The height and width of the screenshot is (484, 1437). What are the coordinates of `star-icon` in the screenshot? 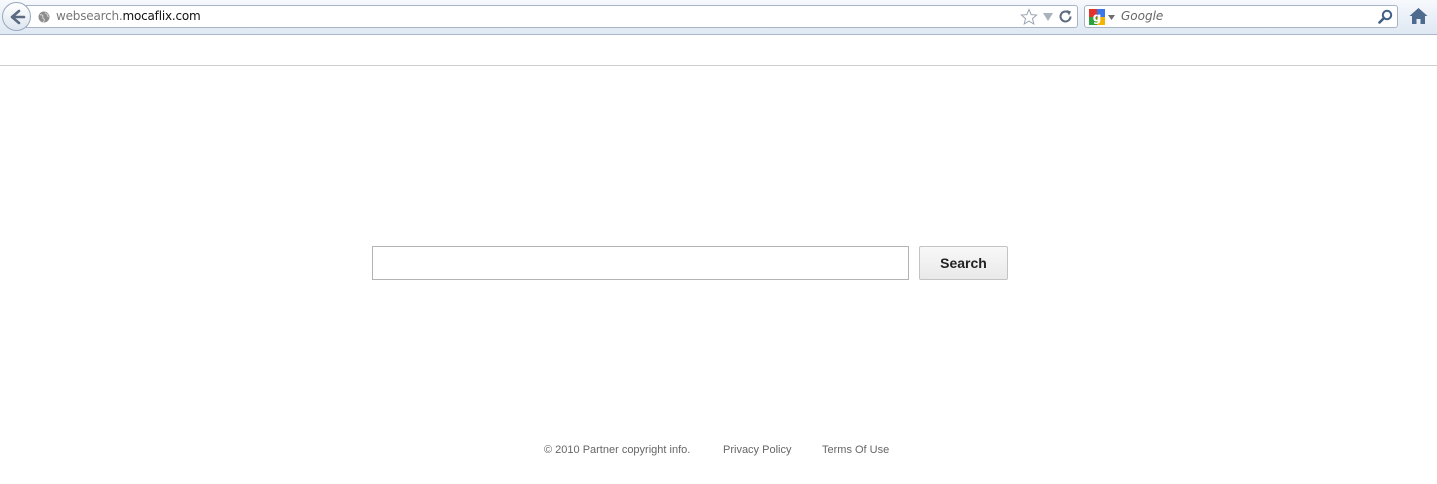 It's located at (1029, 17).